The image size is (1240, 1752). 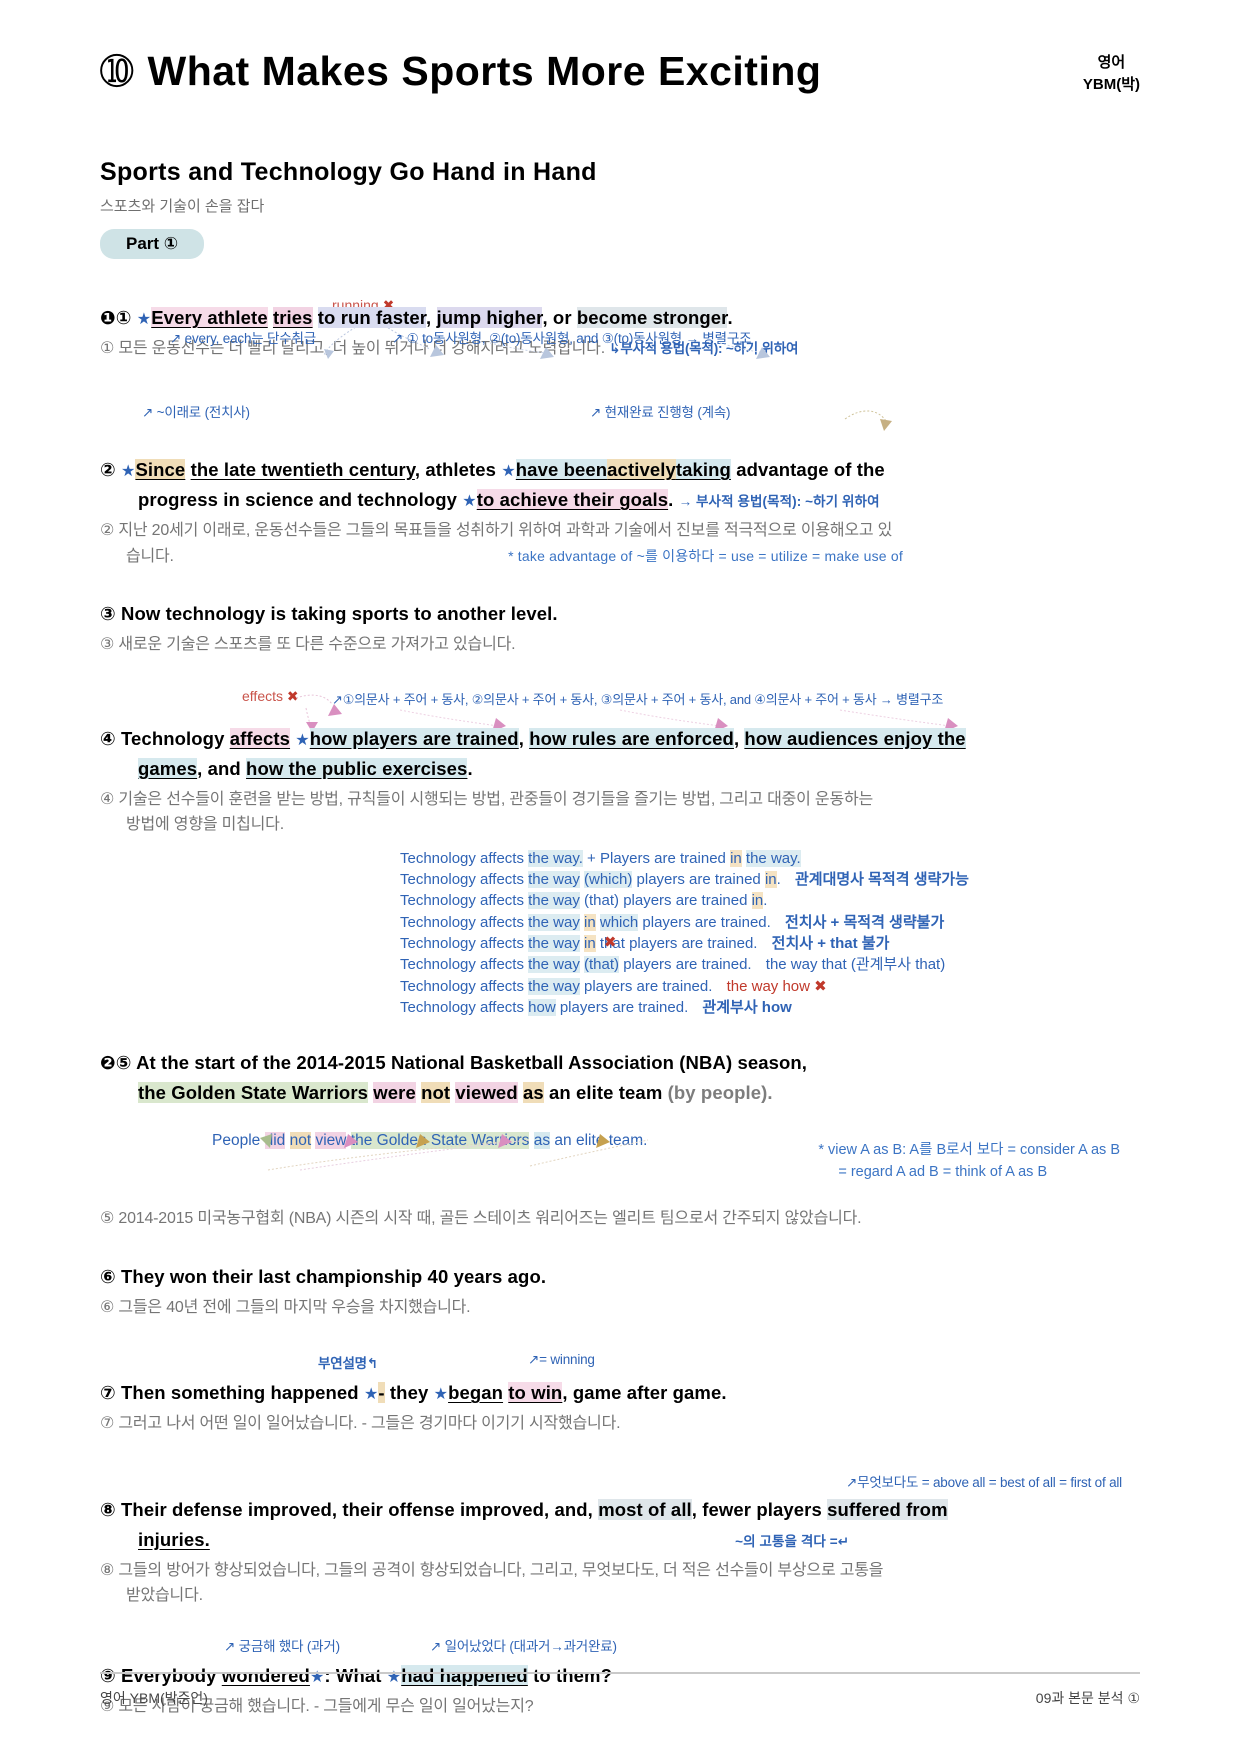 What do you see at coordinates (620, 1648) in the screenshot?
I see `sentence-block-9: ↗ 궁금해 했다 (과거) ↗ 일어났었다 (대과거→과거완료)` at bounding box center [620, 1648].